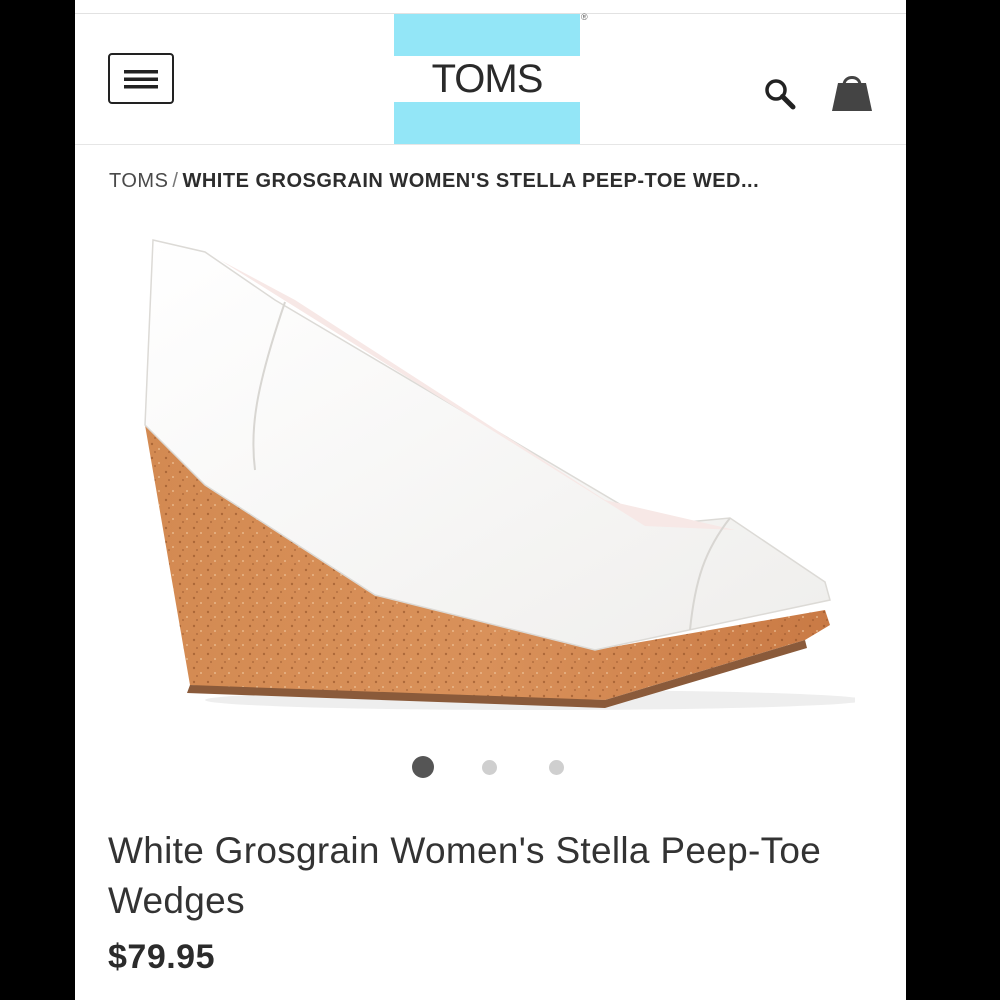 The image size is (1000, 1000). I want to click on toms-logo: TOMS ®, so click(491, 78).